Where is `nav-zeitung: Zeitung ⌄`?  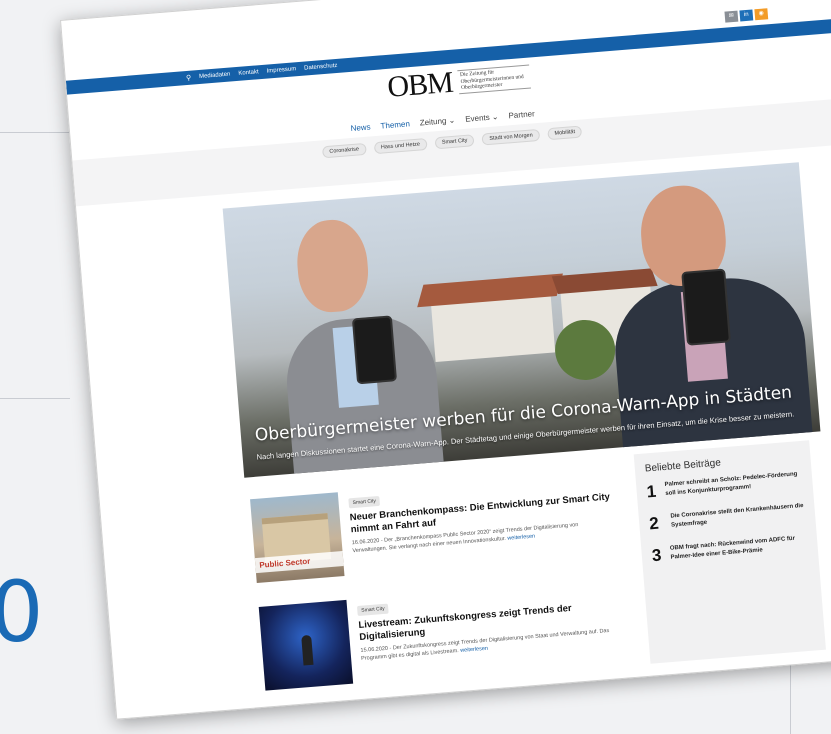
nav-zeitung: Zeitung ⌄ is located at coordinates (437, 122).